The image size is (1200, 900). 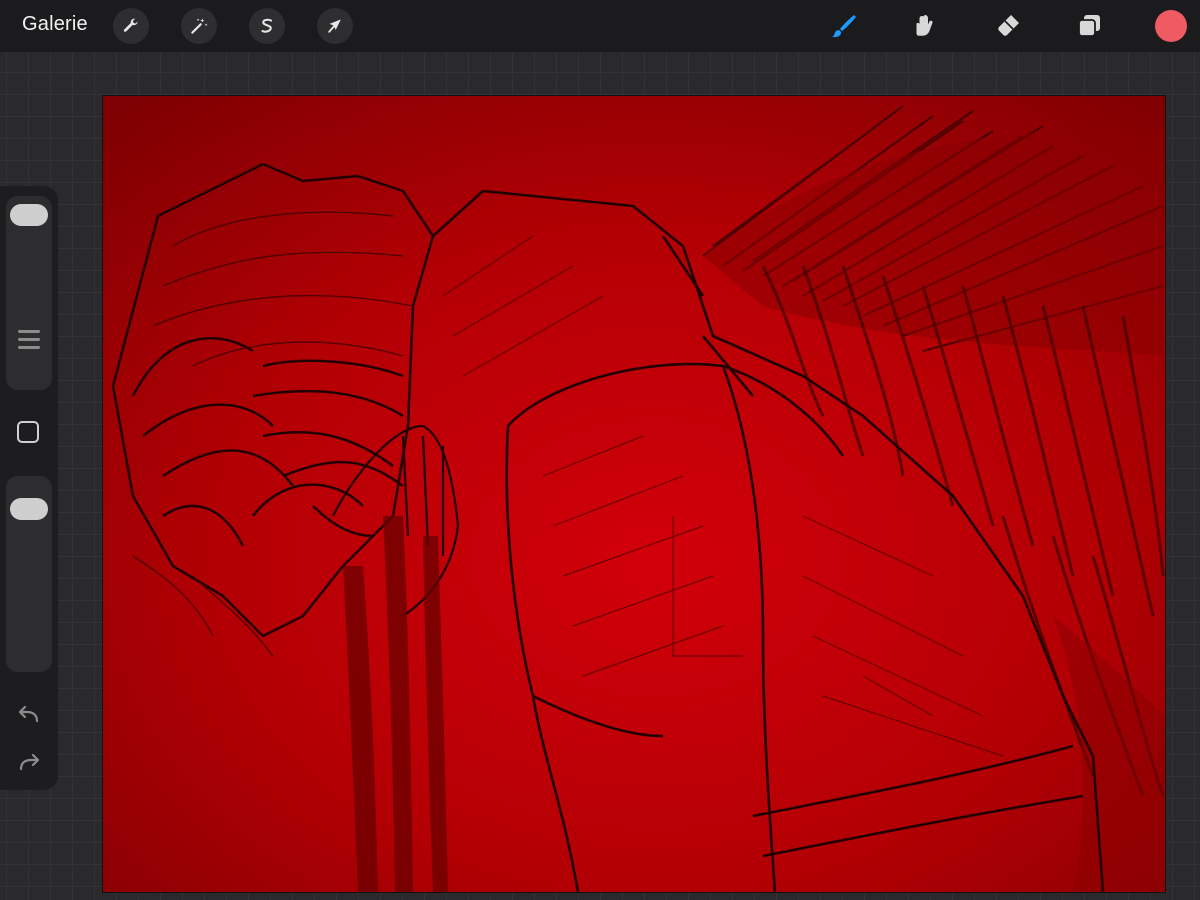 I want to click on redo-icon, so click(x=29, y=762).